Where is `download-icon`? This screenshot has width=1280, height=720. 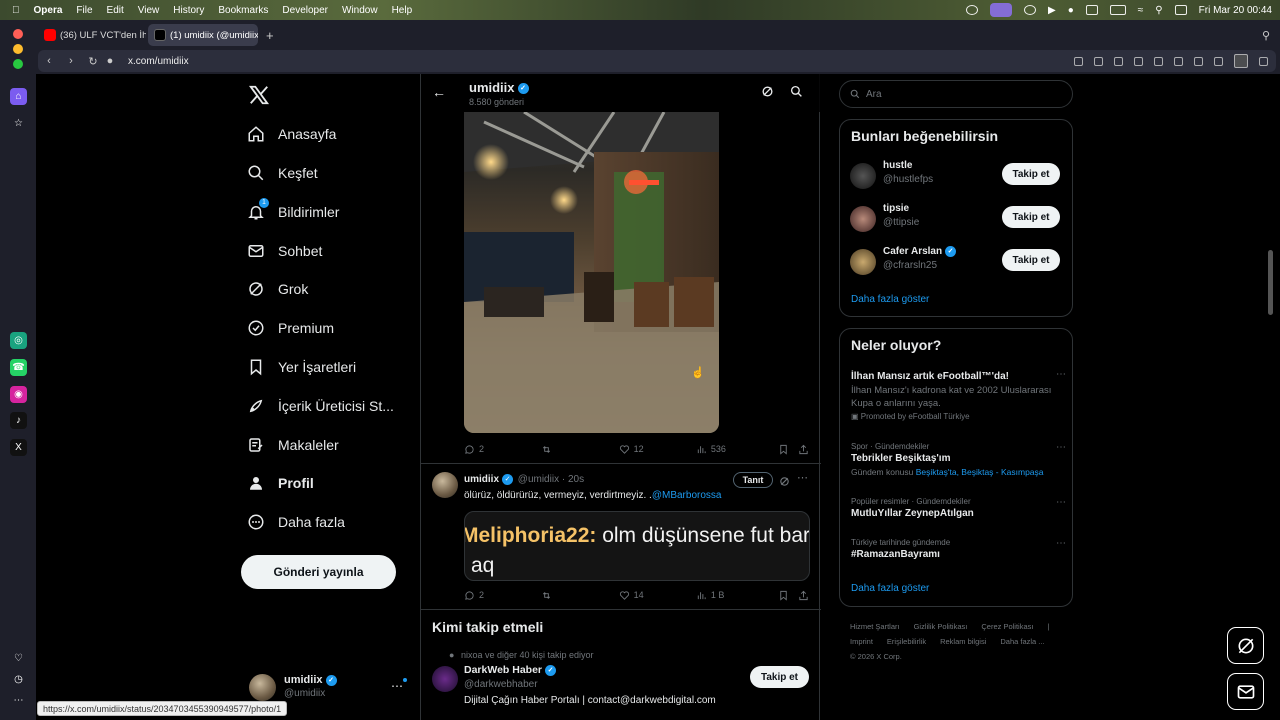
download-icon is located at coordinates (1198, 61).